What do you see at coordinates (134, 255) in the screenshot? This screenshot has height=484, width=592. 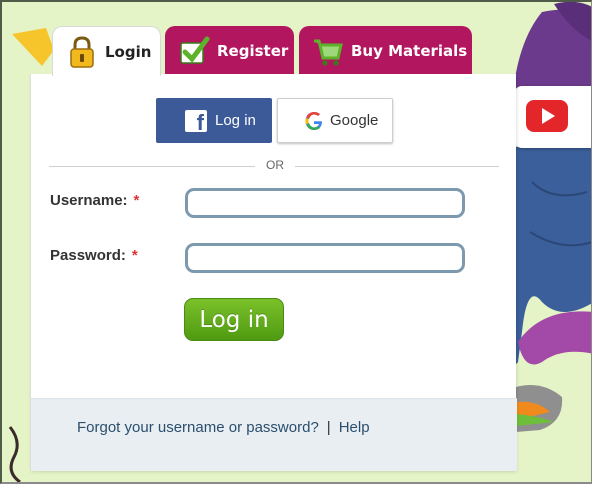 I see `password-required-marker: *` at bounding box center [134, 255].